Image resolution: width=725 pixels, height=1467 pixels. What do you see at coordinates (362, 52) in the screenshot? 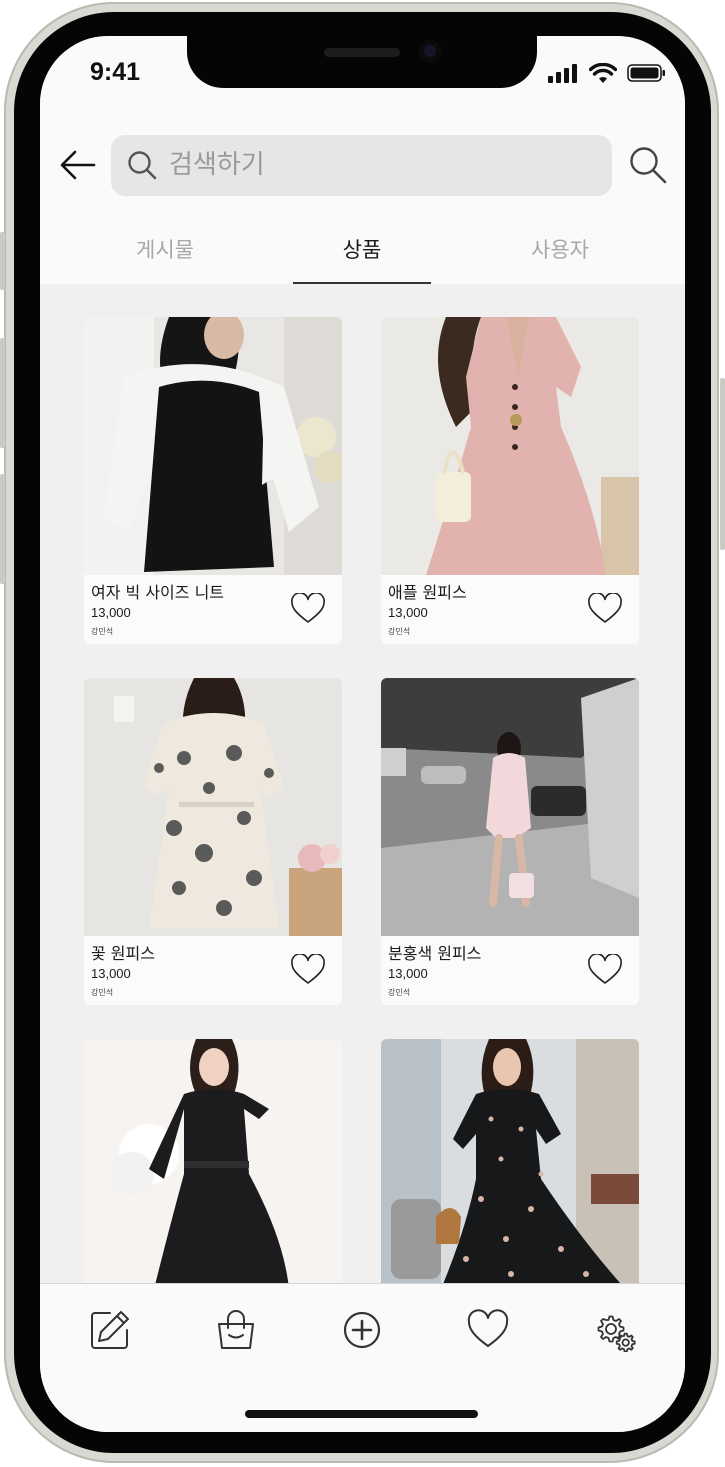
I see `earpiece-speaker` at bounding box center [362, 52].